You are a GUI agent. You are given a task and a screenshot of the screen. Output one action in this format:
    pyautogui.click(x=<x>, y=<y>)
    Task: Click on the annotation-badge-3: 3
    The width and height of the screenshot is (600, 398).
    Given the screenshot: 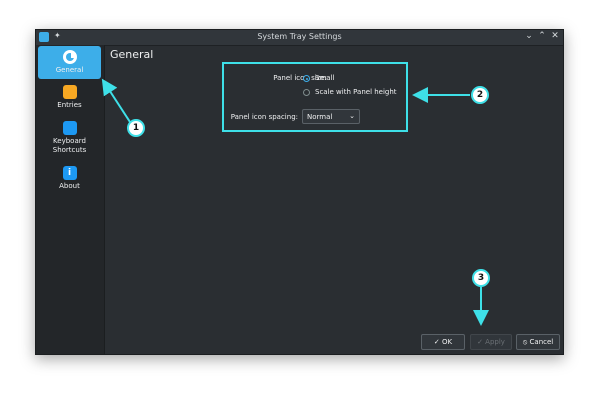 What is the action you would take?
    pyautogui.click(x=481, y=278)
    